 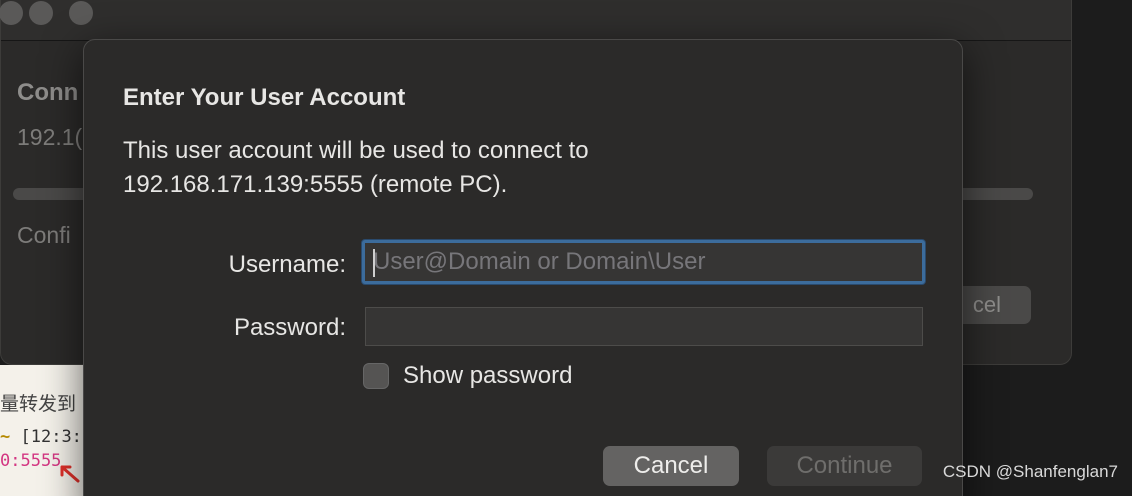 What do you see at coordinates (315, 184) in the screenshot?
I see `dialog-message-line2: 192.168.171.139:5555 (remote PC).` at bounding box center [315, 184].